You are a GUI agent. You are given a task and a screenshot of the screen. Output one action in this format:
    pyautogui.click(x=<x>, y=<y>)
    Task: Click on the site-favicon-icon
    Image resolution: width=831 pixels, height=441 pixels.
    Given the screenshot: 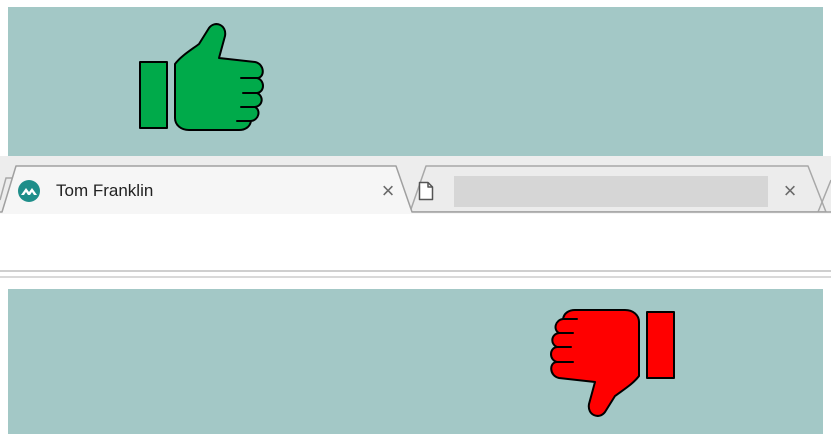 What is the action you would take?
    pyautogui.click(x=29, y=191)
    